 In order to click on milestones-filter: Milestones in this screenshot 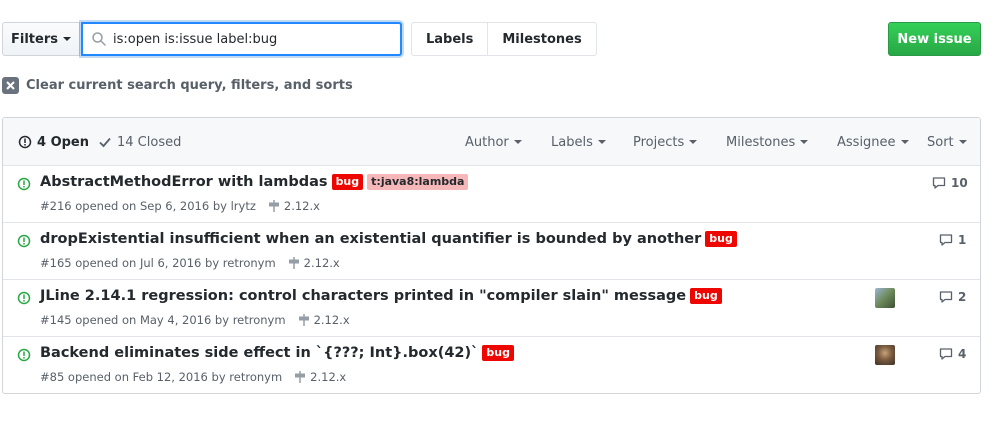, I will do `click(767, 142)`.